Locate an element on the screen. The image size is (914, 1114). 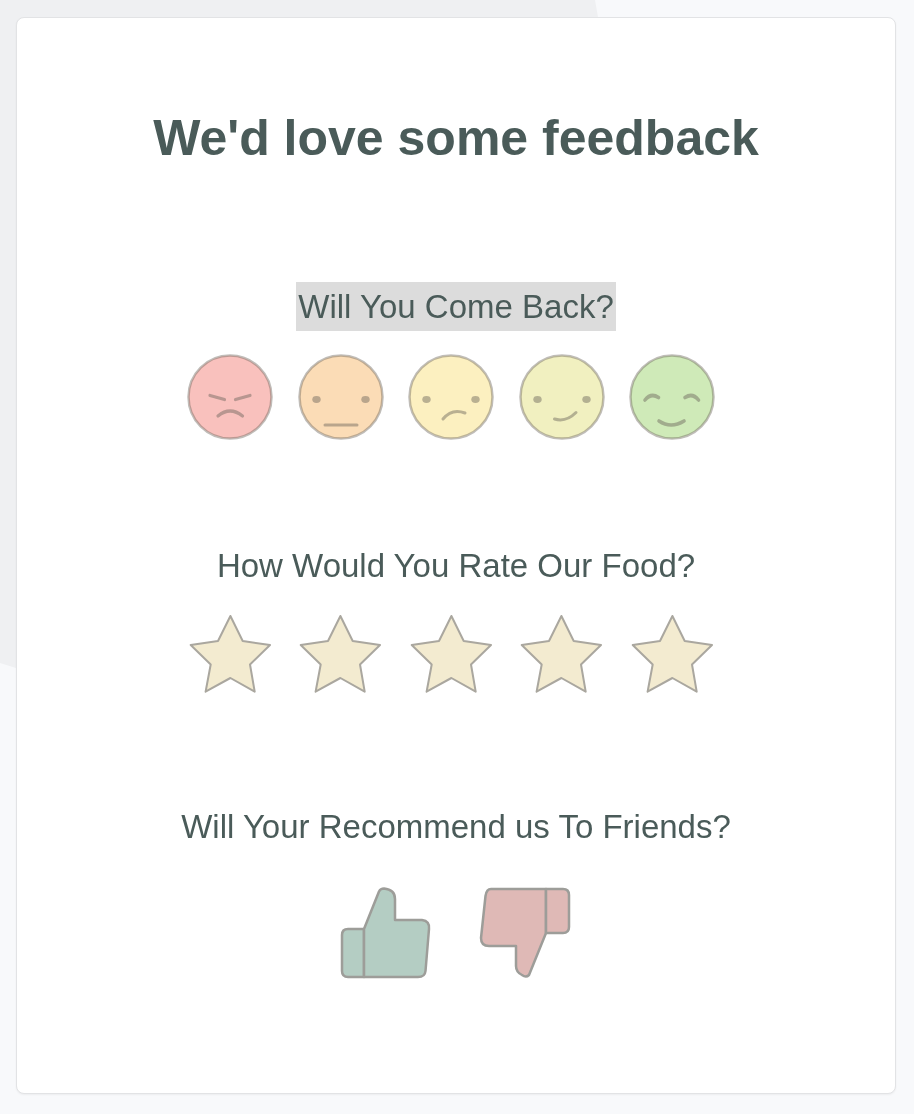
smiling-face-icon is located at coordinates (561, 397).